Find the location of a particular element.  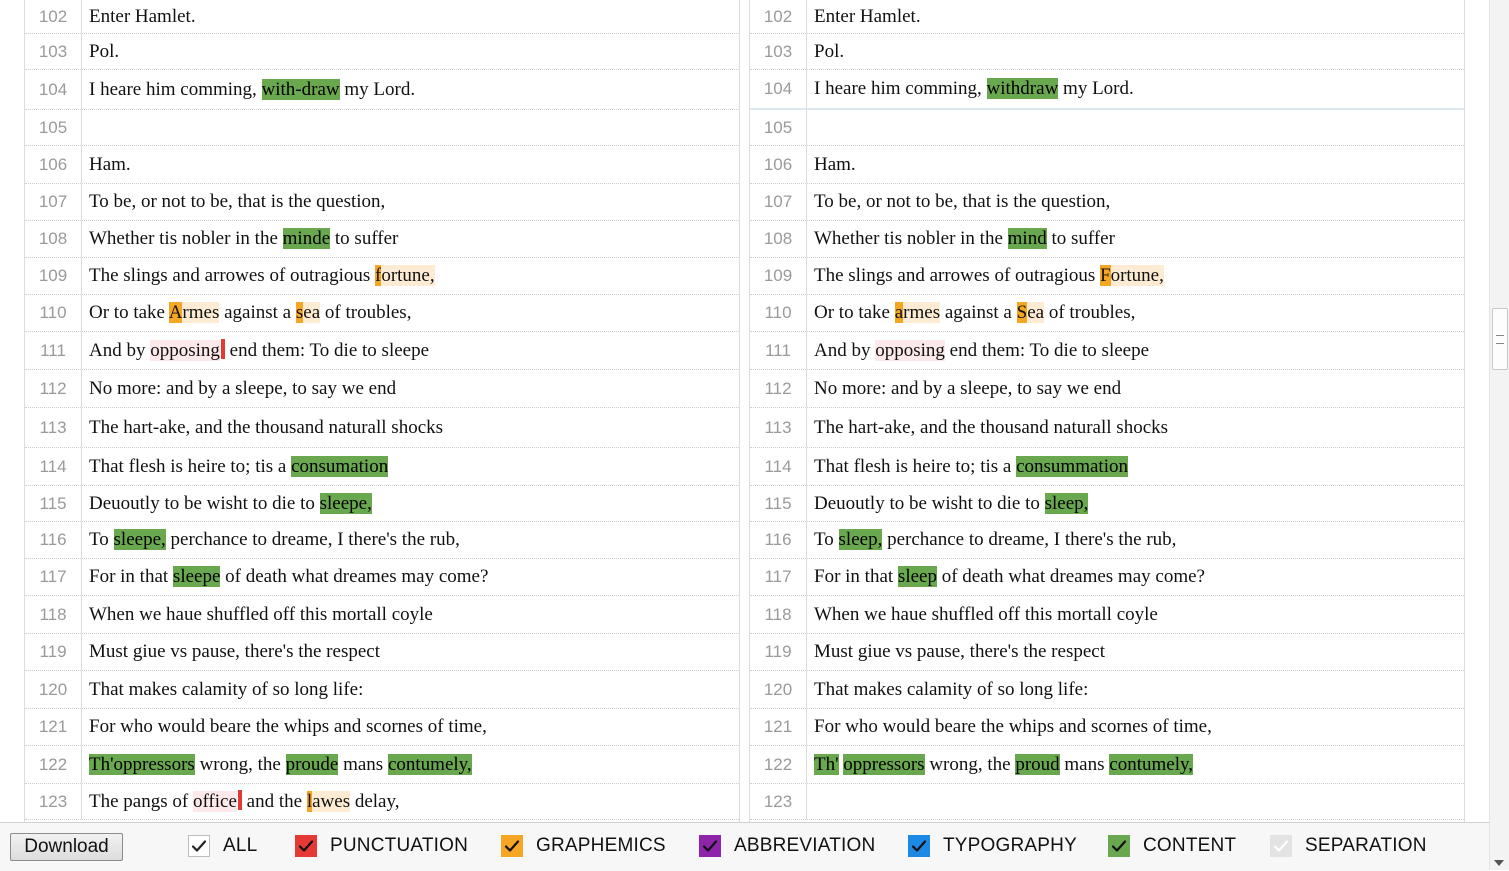

graphemics-variant-letter: A is located at coordinates (175, 312).